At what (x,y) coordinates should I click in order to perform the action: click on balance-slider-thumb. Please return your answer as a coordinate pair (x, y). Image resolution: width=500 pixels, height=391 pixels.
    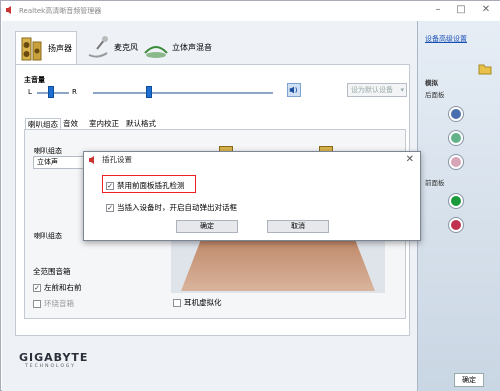
    Looking at the image, I should click on (51, 92).